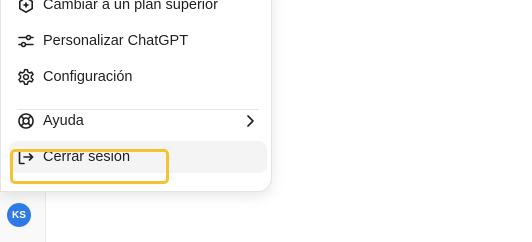 The image size is (532, 242). I want to click on help-menu-item: Ayuda, so click(138, 121).